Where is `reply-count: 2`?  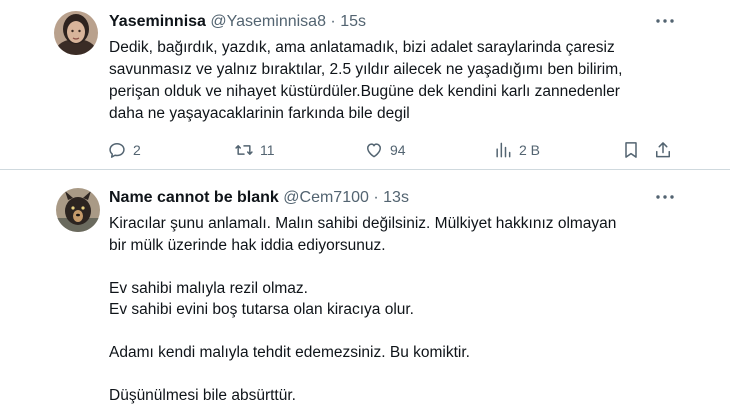 reply-count: 2 is located at coordinates (137, 150).